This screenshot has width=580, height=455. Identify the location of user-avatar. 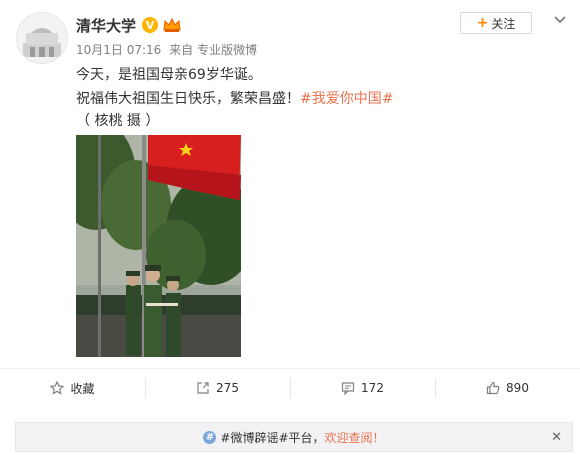
(42, 38).